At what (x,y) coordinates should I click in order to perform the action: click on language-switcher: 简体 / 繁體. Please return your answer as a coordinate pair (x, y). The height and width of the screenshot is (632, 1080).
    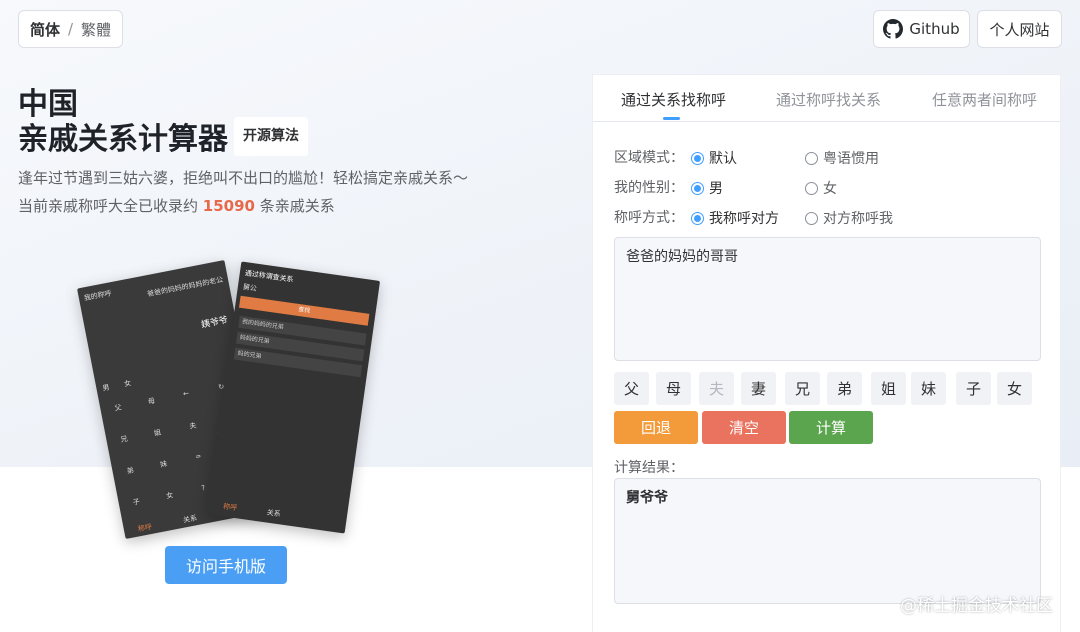
    Looking at the image, I should click on (70, 29).